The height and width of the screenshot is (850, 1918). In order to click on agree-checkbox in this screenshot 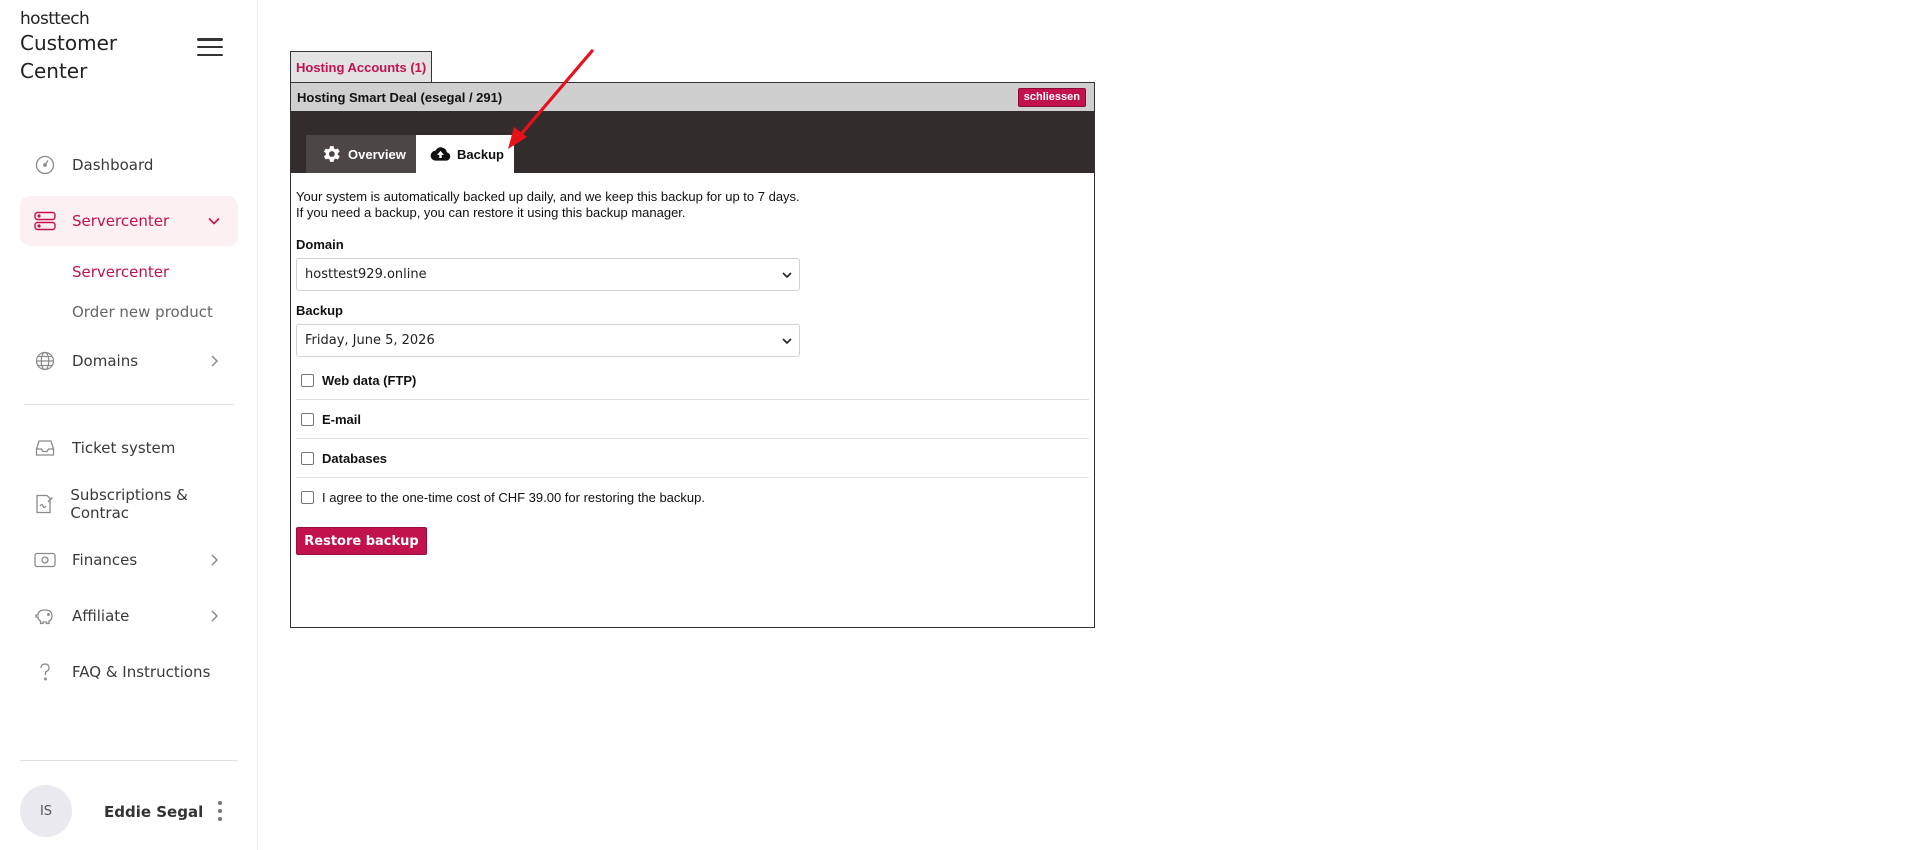, I will do `click(307, 497)`.